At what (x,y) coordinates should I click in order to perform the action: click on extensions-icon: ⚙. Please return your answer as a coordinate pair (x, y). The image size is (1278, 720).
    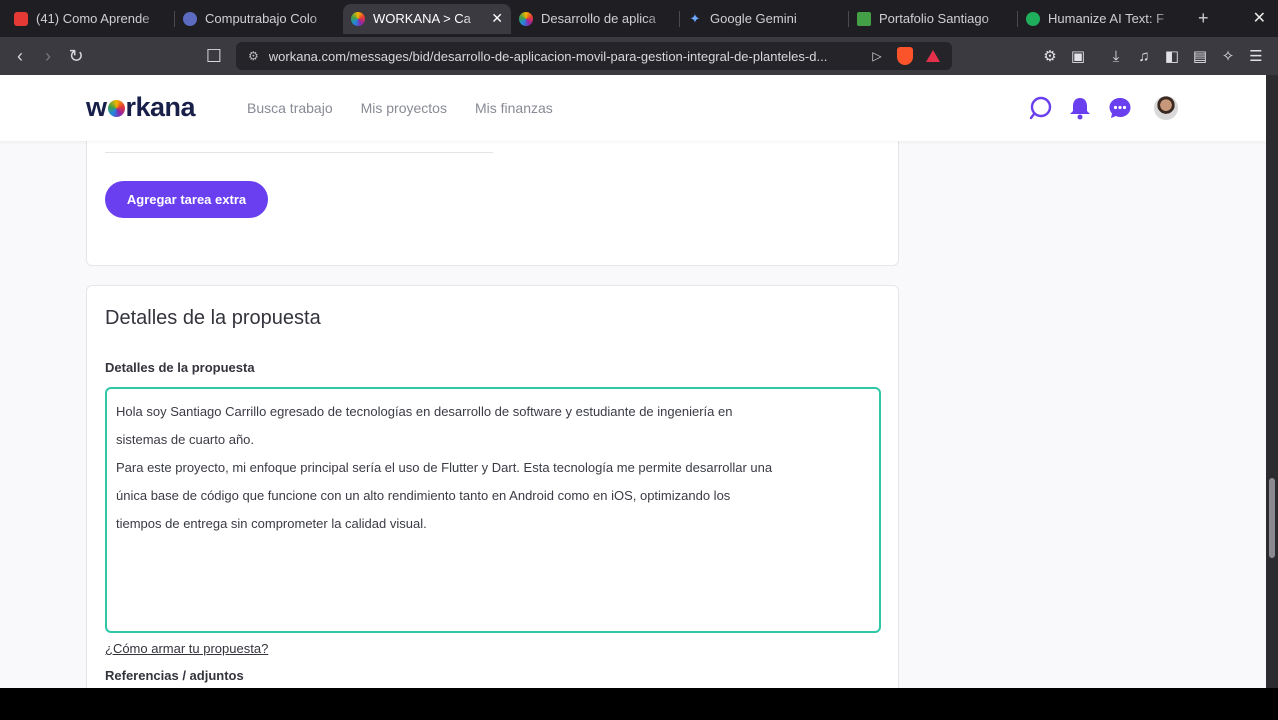
    Looking at the image, I should click on (1050, 56).